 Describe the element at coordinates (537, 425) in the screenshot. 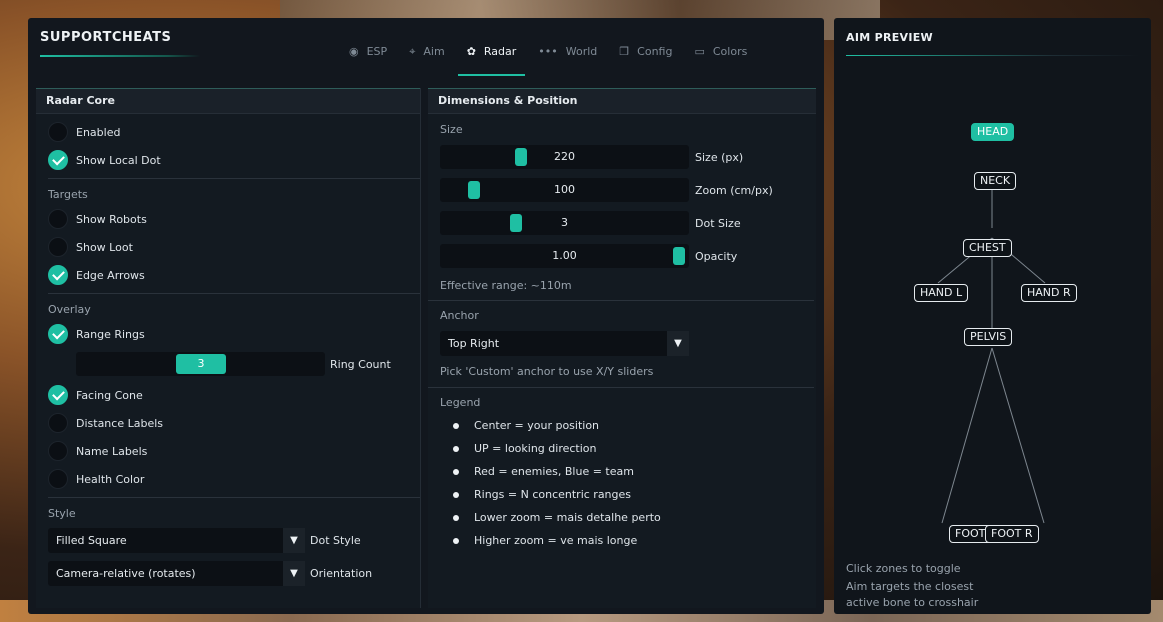

I see `legend-text: Center = your position` at that location.